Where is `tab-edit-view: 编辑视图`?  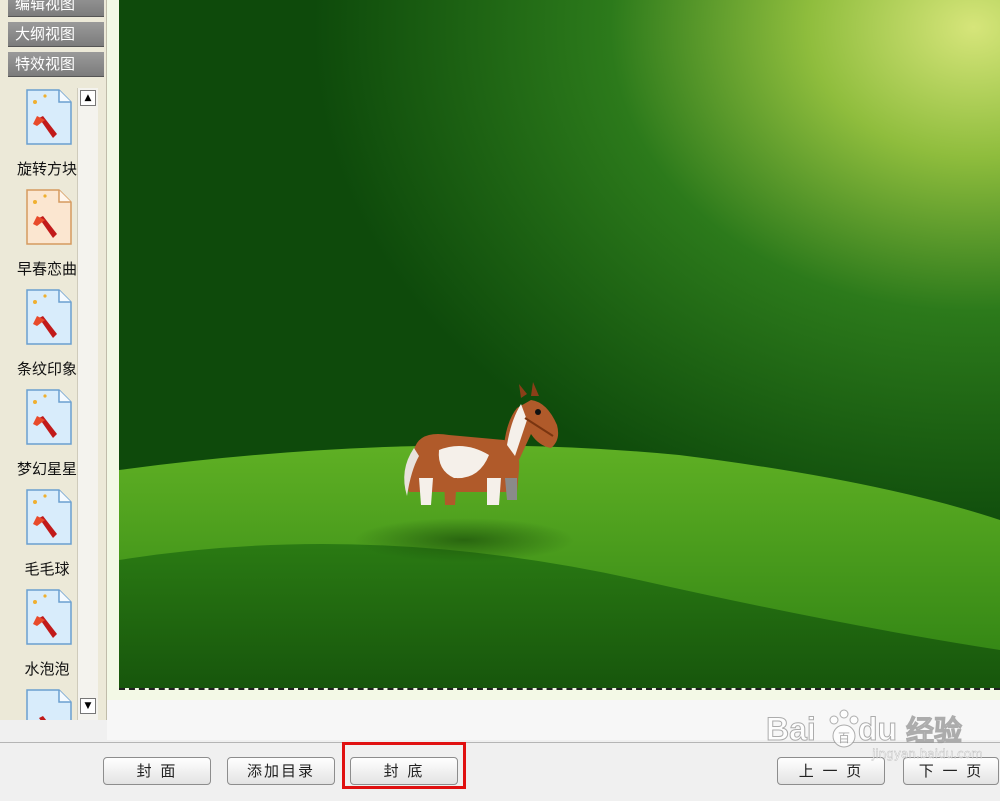 tab-edit-view: 编辑视图 is located at coordinates (56, 8).